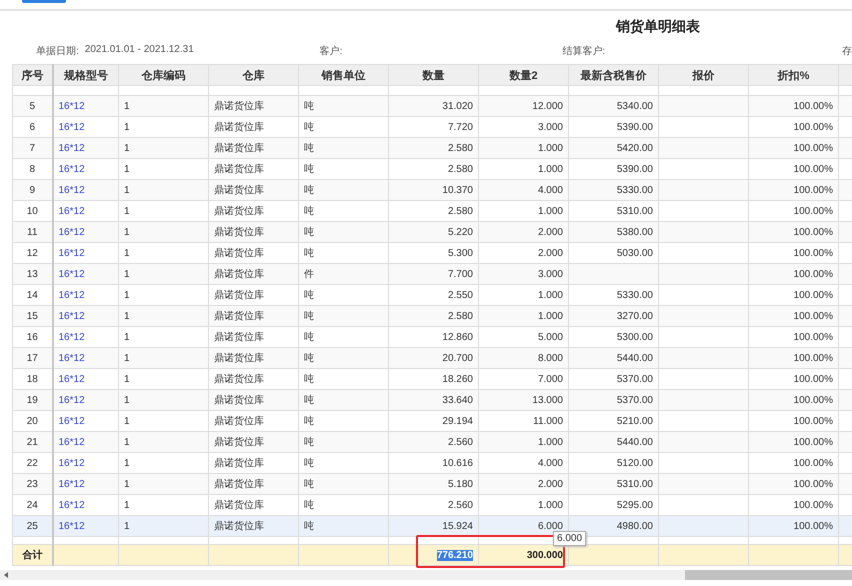 The height and width of the screenshot is (586, 852). What do you see at coordinates (457, 106) in the screenshot?
I see `table-cell: 31.020` at bounding box center [457, 106].